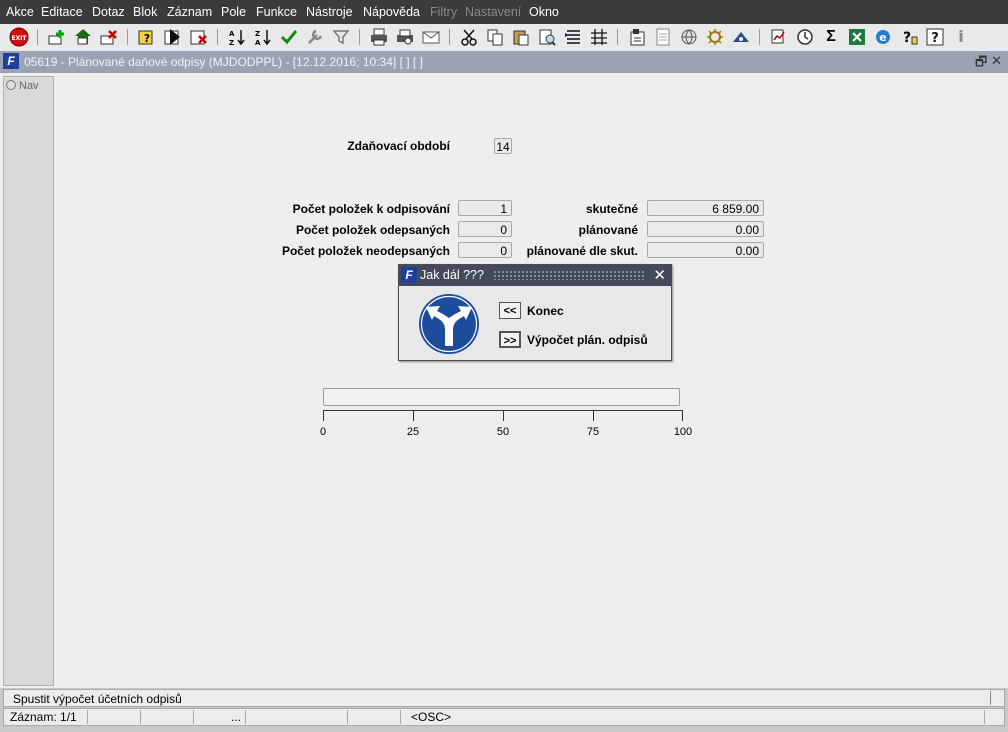 This screenshot has height=732, width=1008. What do you see at coordinates (705, 208) in the screenshot?
I see `actual-field: 6 859.00` at bounding box center [705, 208].